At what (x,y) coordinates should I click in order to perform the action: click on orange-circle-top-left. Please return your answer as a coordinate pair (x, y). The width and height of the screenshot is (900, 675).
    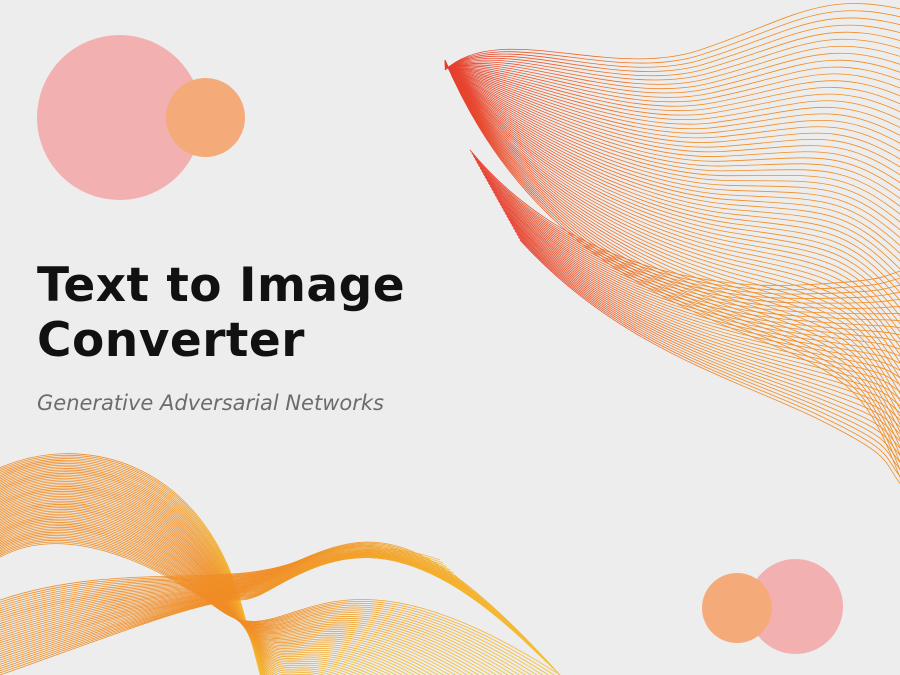
    Looking at the image, I should click on (205, 117).